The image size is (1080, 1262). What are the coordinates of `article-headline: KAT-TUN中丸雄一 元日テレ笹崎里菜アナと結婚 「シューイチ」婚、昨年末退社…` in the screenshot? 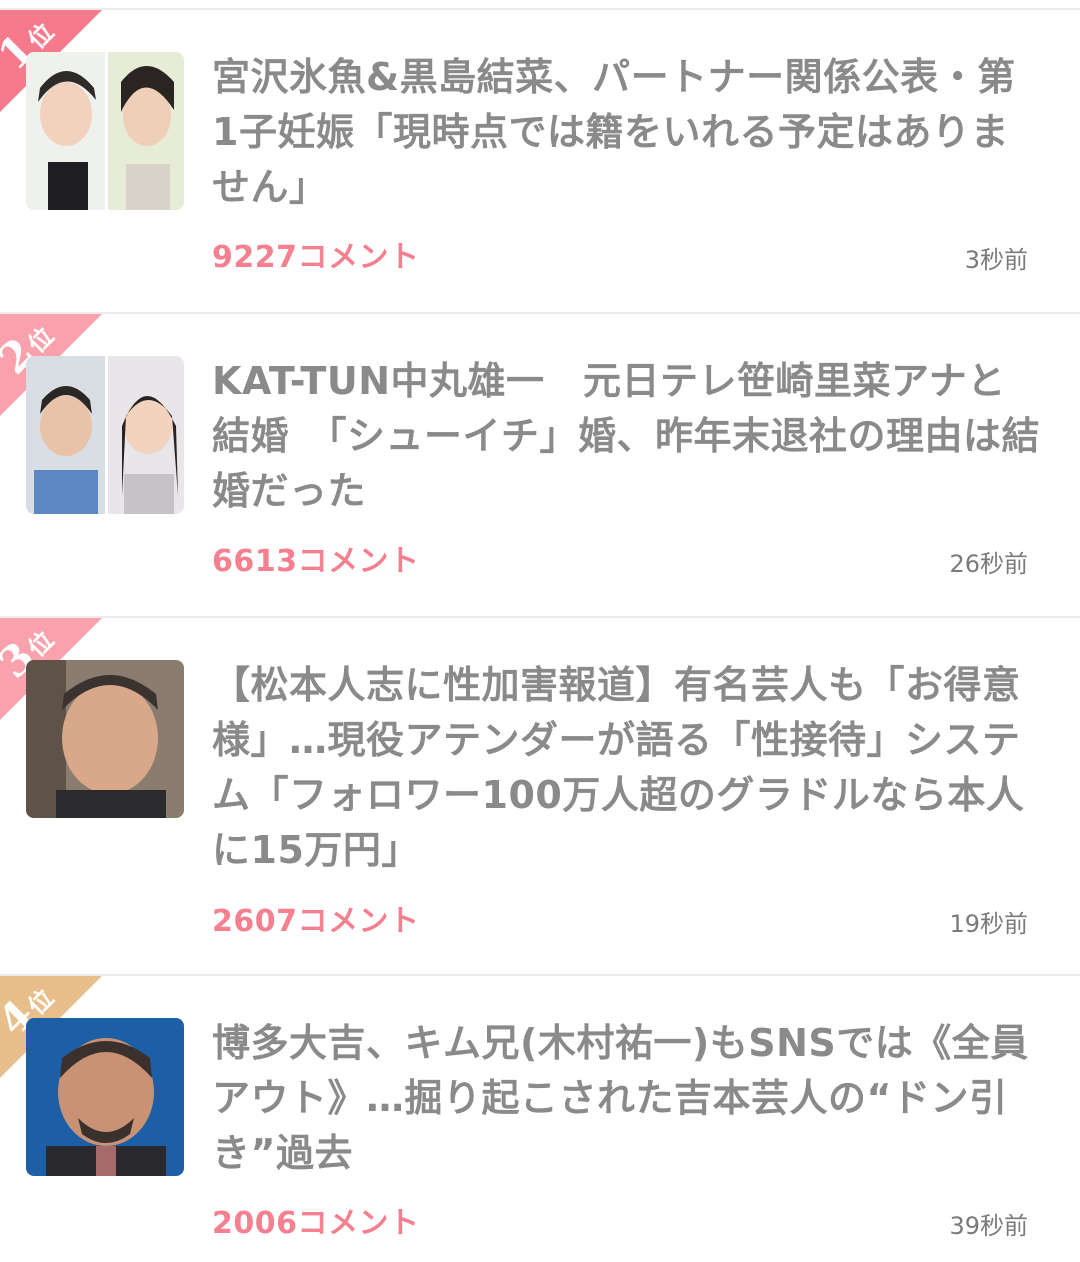 It's located at (627, 436).